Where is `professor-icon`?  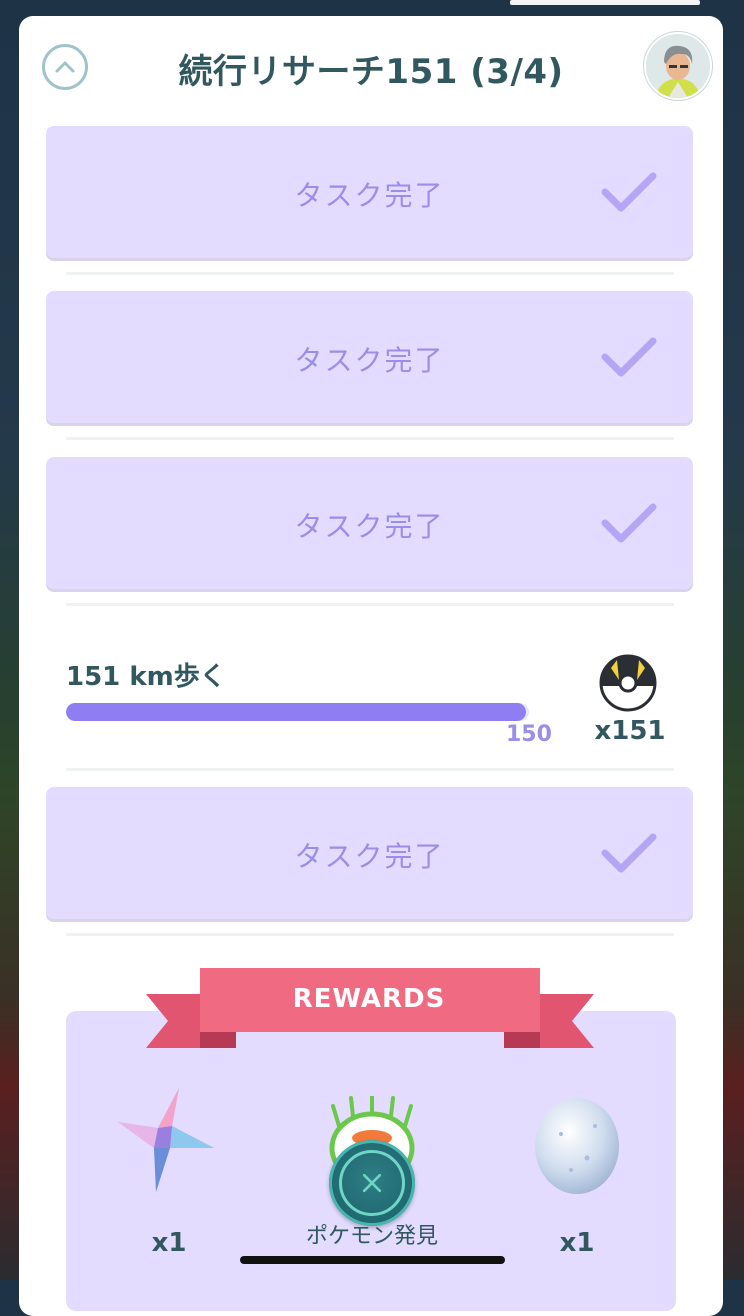 professor-icon is located at coordinates (678, 66).